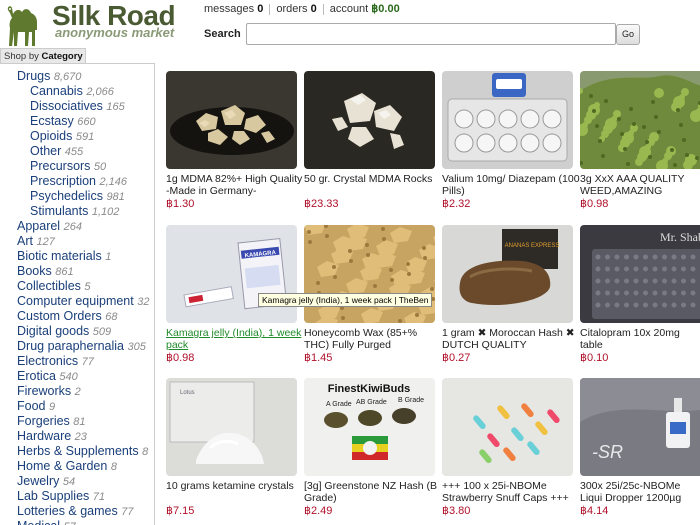 This screenshot has height=525, width=700. Describe the element at coordinates (640, 185) in the screenshot. I see `listing-title: 3g XxX AAA QUALITY WEED,AMAZING` at that location.